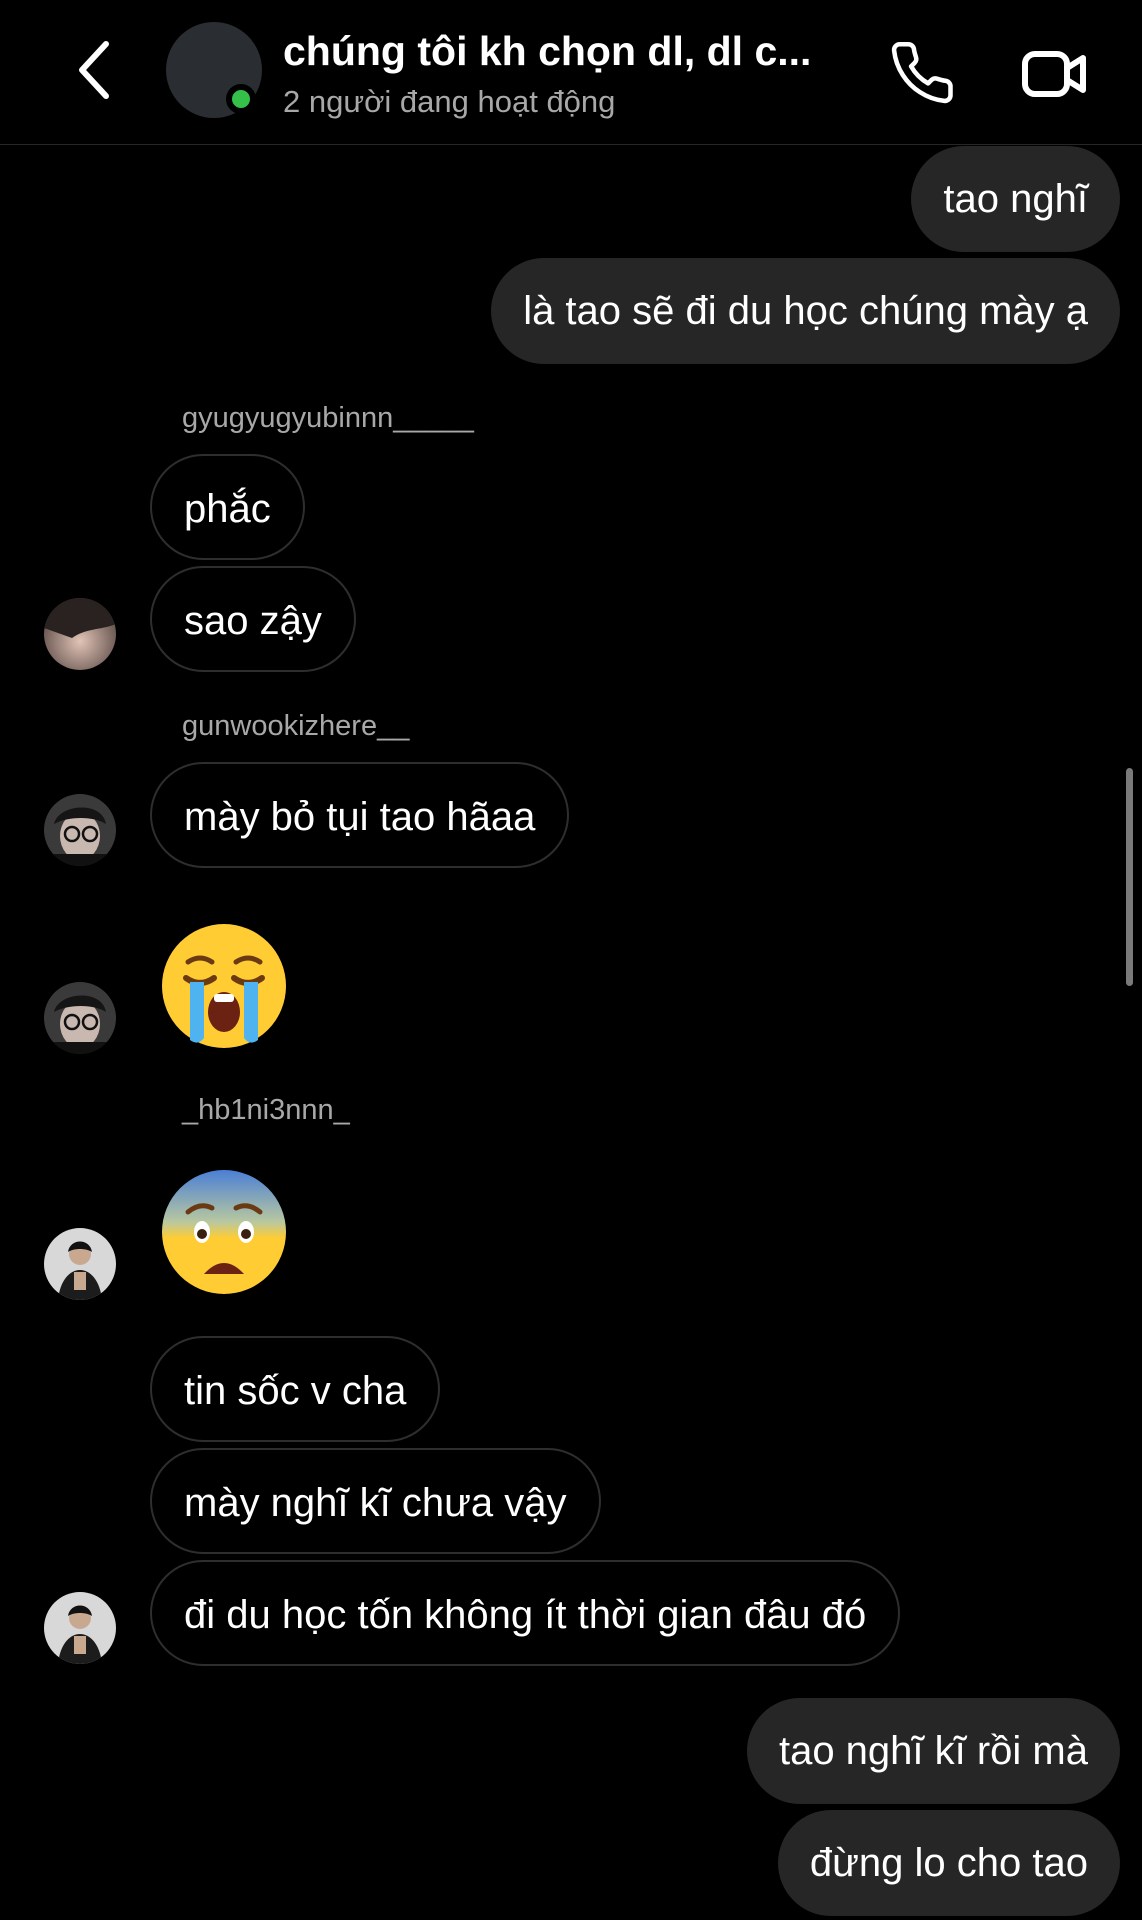 The width and height of the screenshot is (1142, 1920). What do you see at coordinates (241, 99) in the screenshot?
I see `online-status-dot` at bounding box center [241, 99].